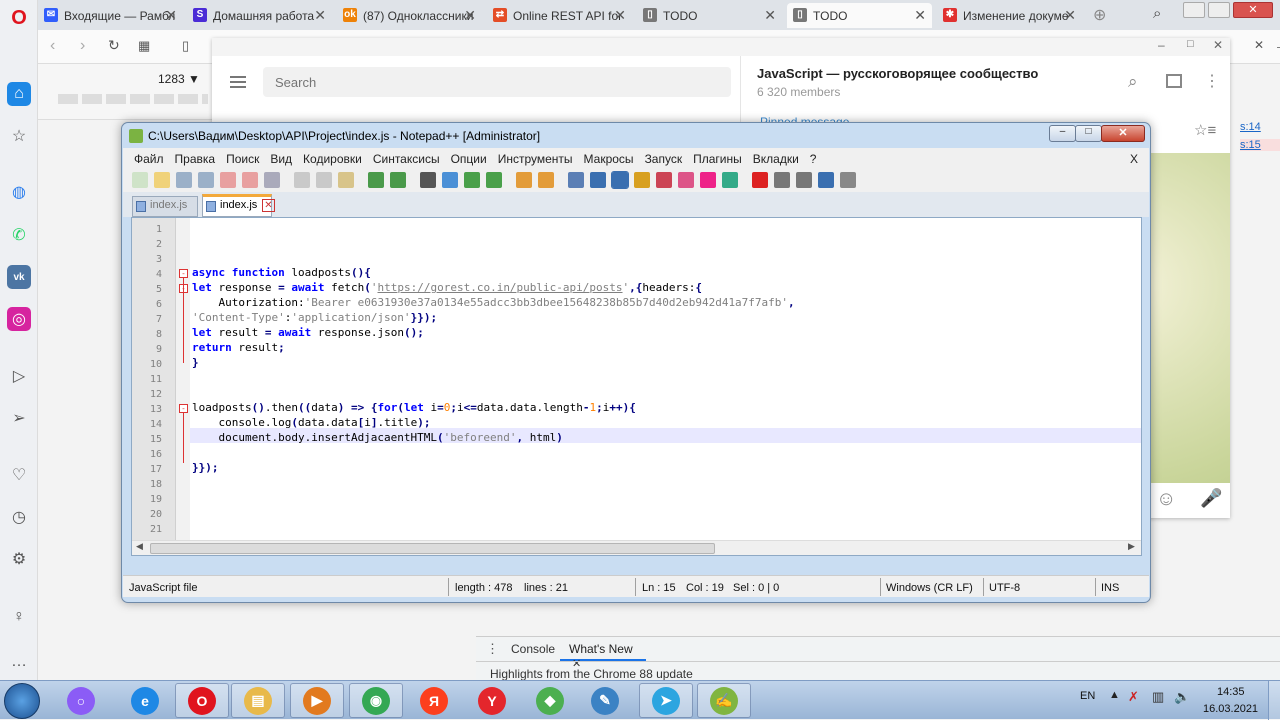  Describe the element at coordinates (826, 180) in the screenshot. I see `run-multi-icon` at that location.